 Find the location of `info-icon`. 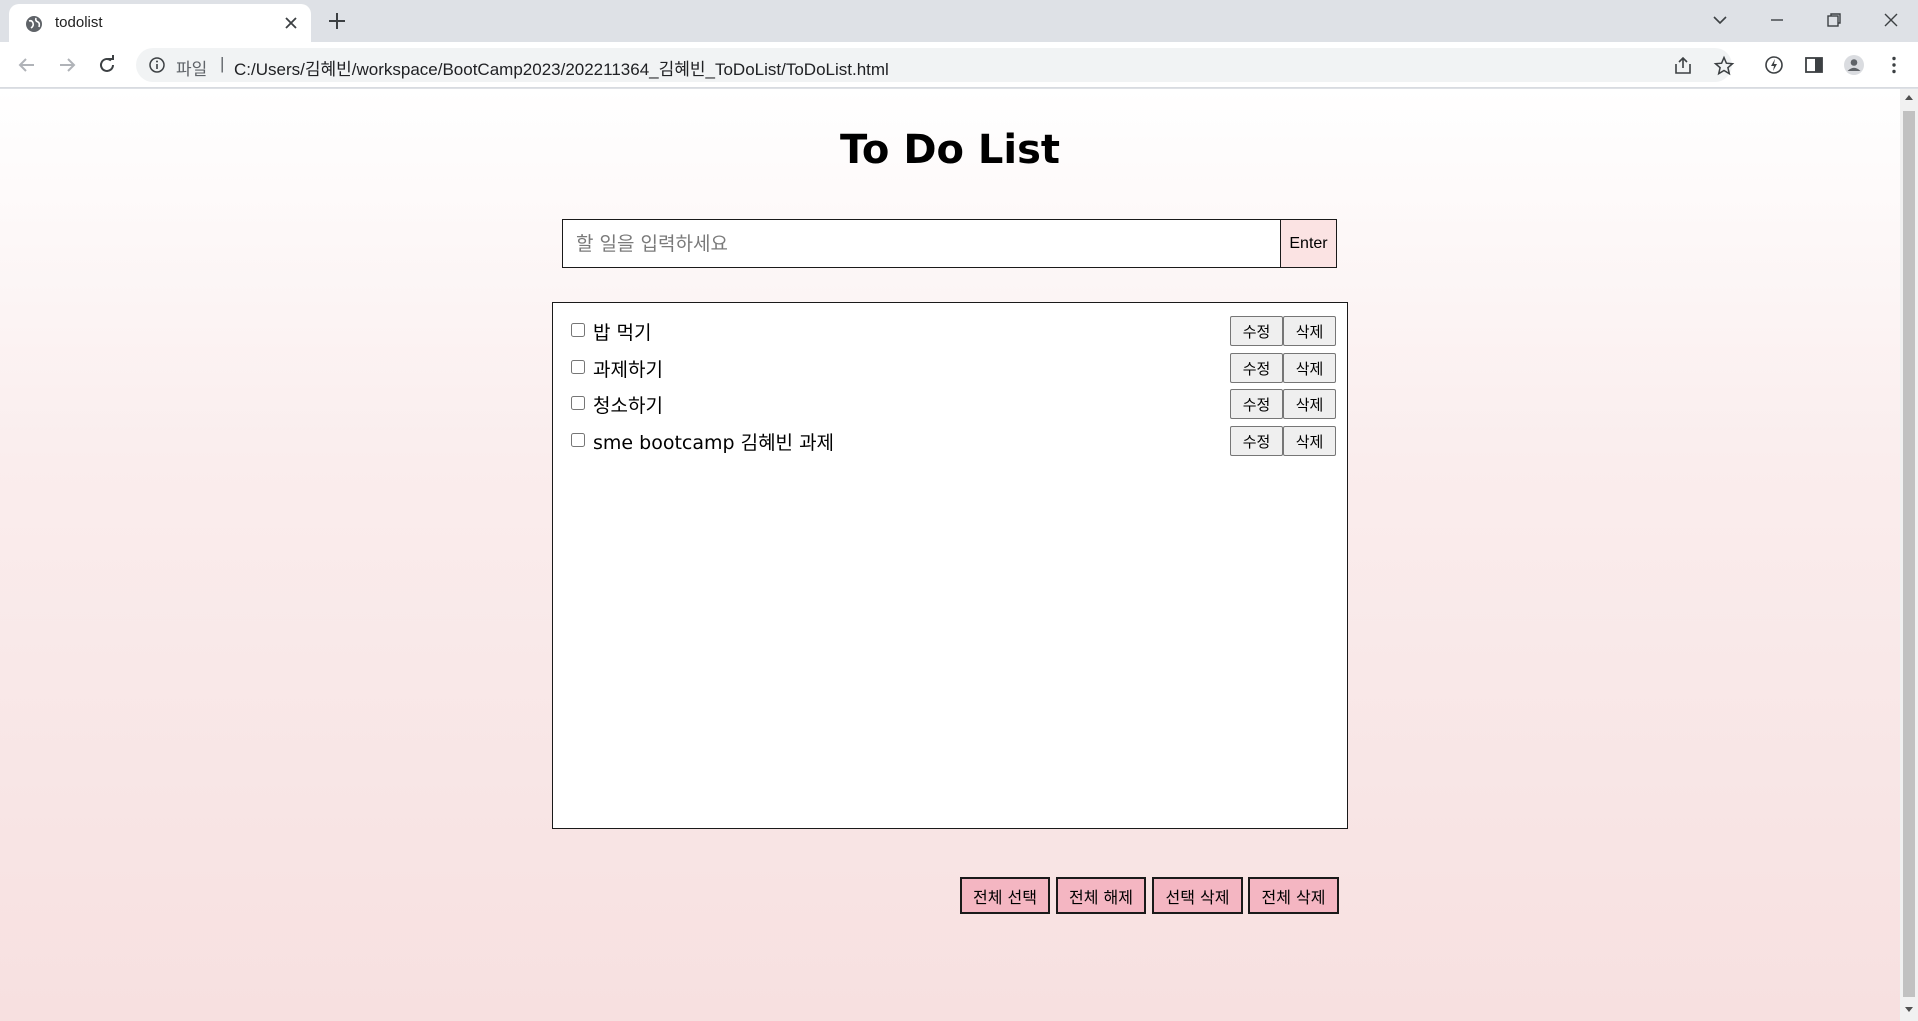

info-icon is located at coordinates (157, 65).